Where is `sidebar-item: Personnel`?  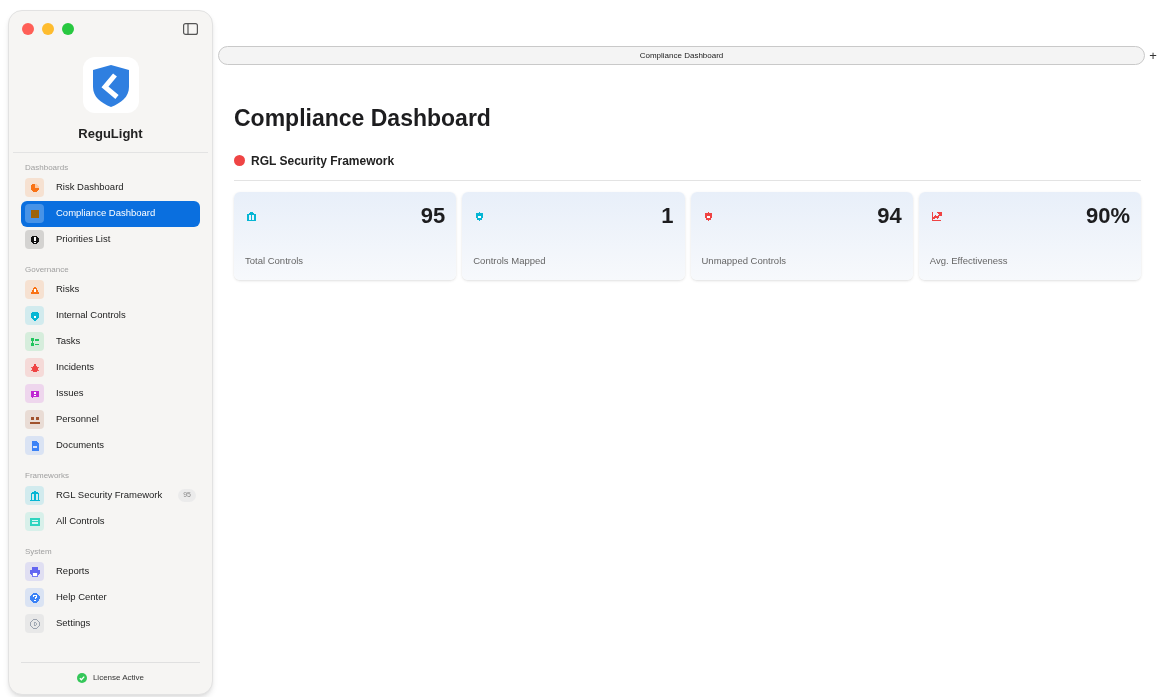 sidebar-item: Personnel is located at coordinates (110, 419).